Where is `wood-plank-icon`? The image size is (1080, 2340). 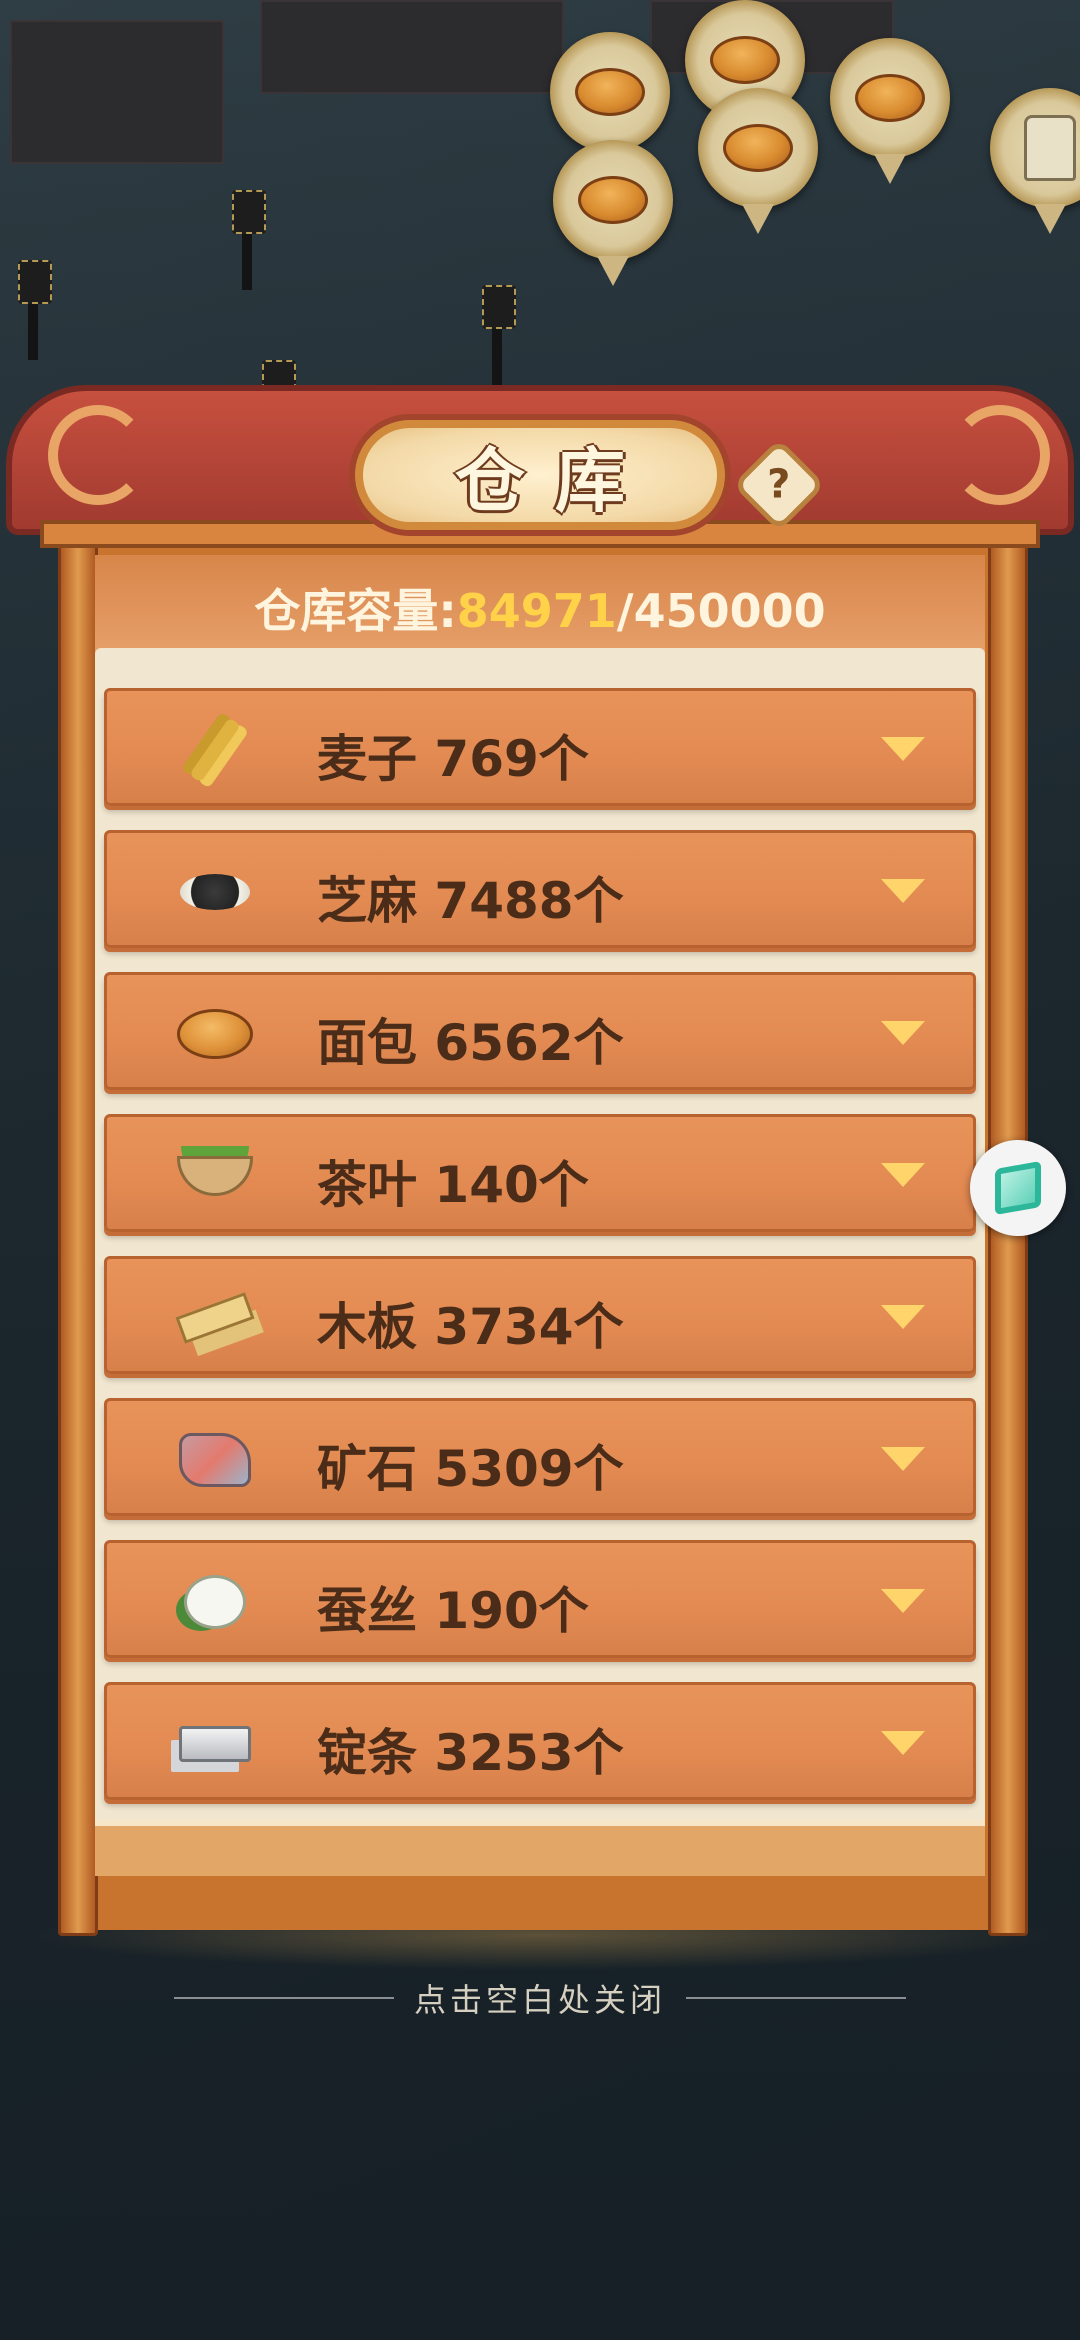
wood-plank-icon is located at coordinates (215, 1318).